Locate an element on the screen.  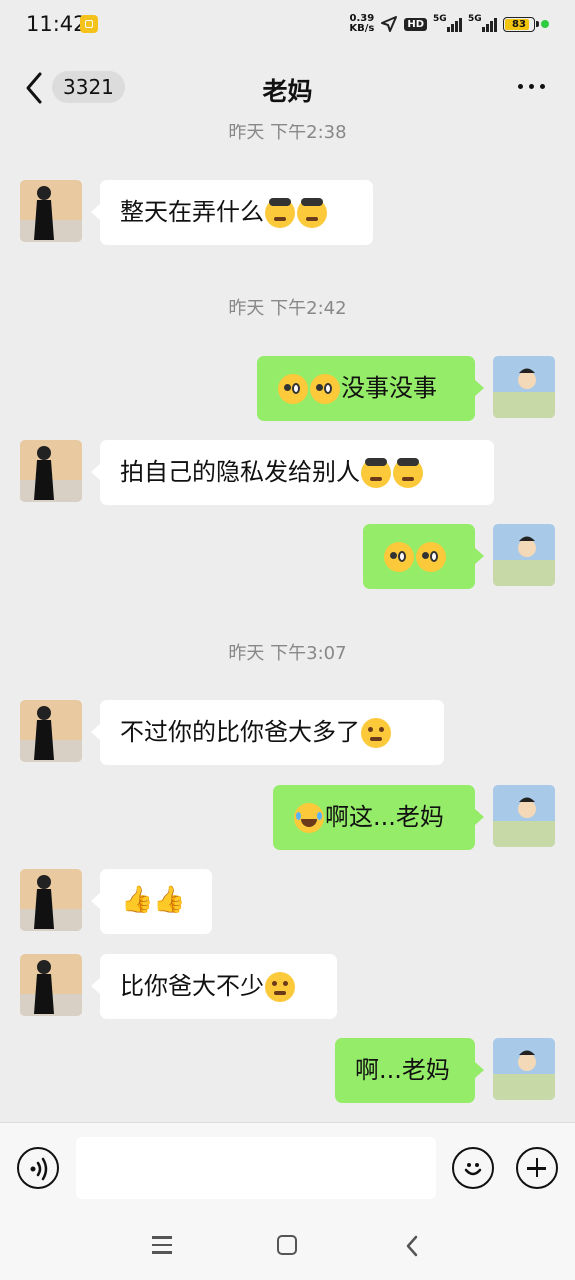
message-bubble: 不过你的比你爸大多了 is located at coordinates (267, 732).